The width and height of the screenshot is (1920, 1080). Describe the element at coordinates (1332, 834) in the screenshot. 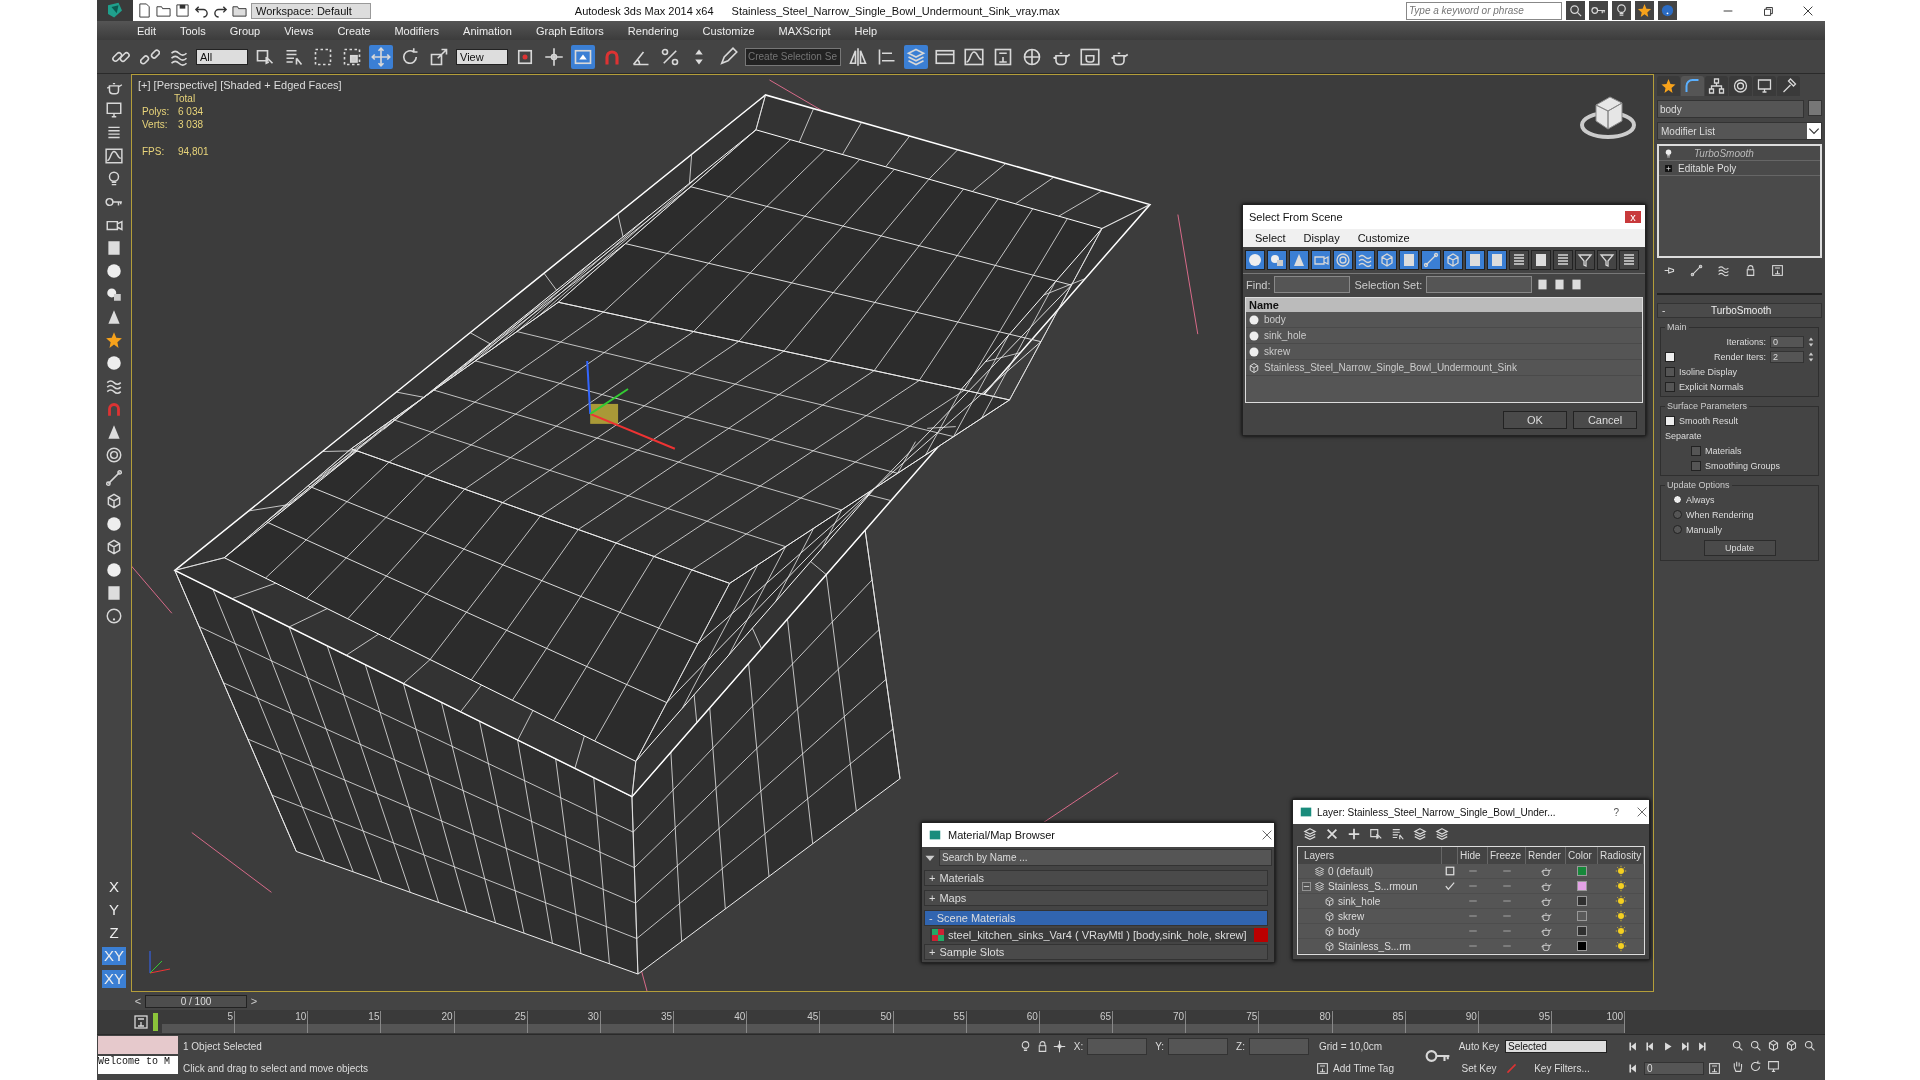

I see `delete-icon` at that location.